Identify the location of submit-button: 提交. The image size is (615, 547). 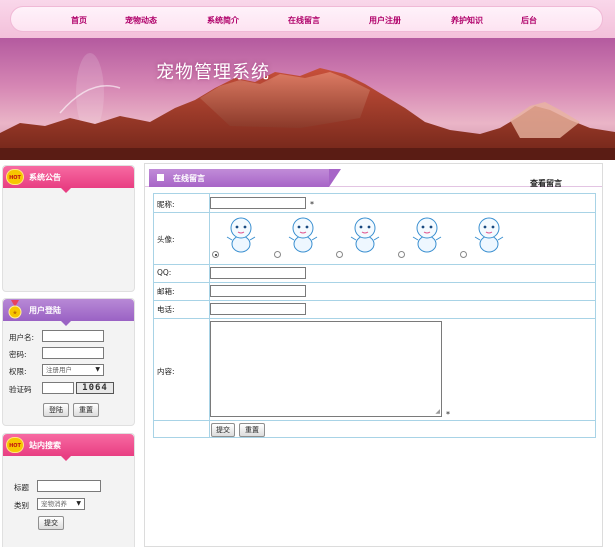
(223, 430).